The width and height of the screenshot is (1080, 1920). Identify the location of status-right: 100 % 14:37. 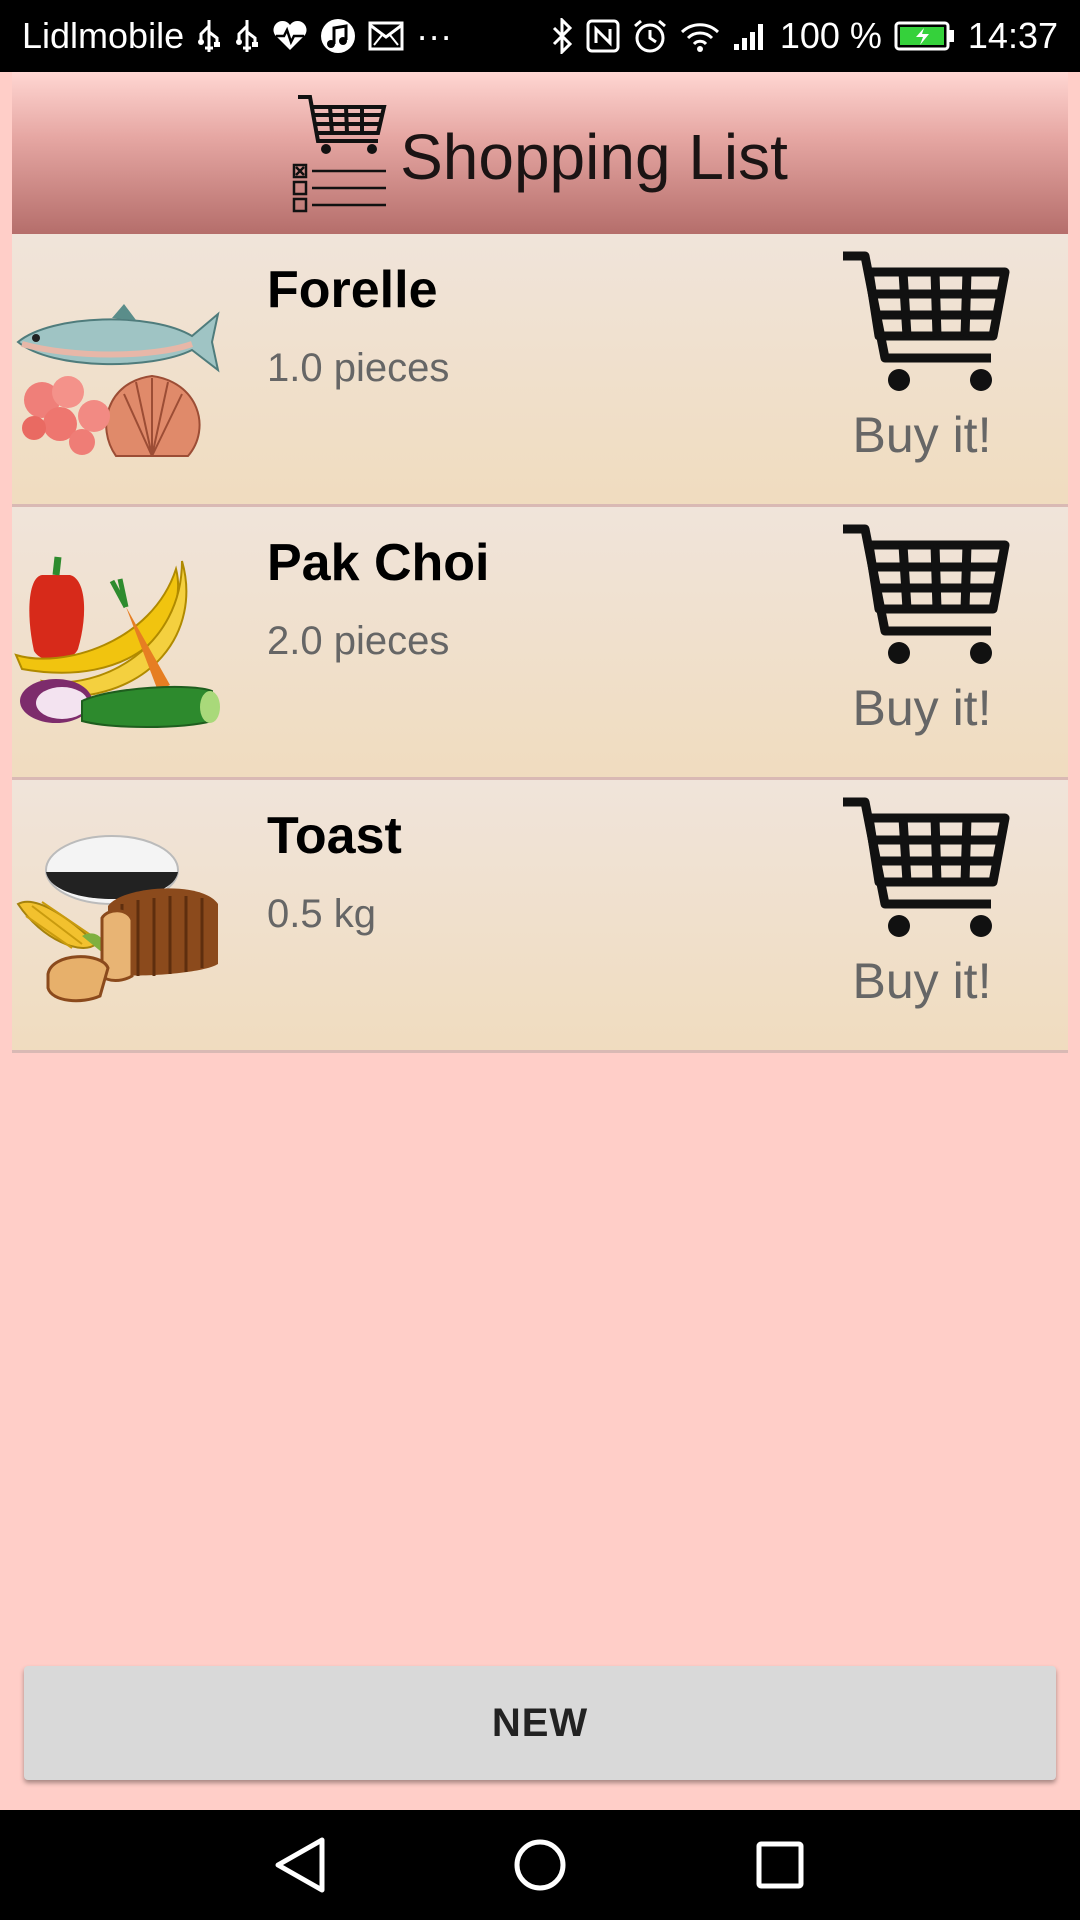
(804, 36).